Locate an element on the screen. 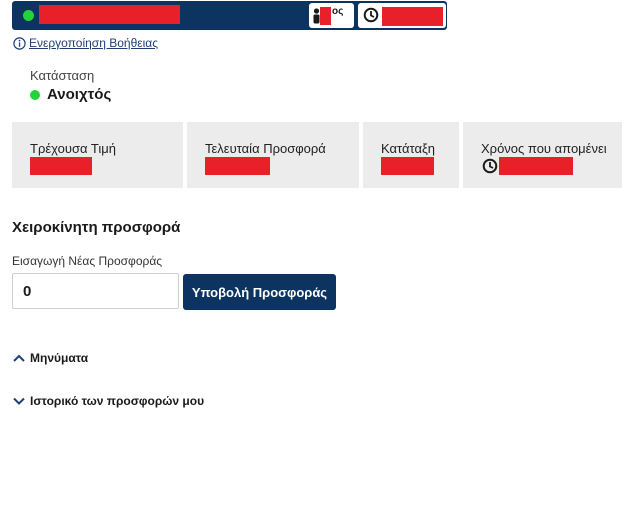 The width and height of the screenshot is (625, 516). rank-badge: ος is located at coordinates (331, 15).